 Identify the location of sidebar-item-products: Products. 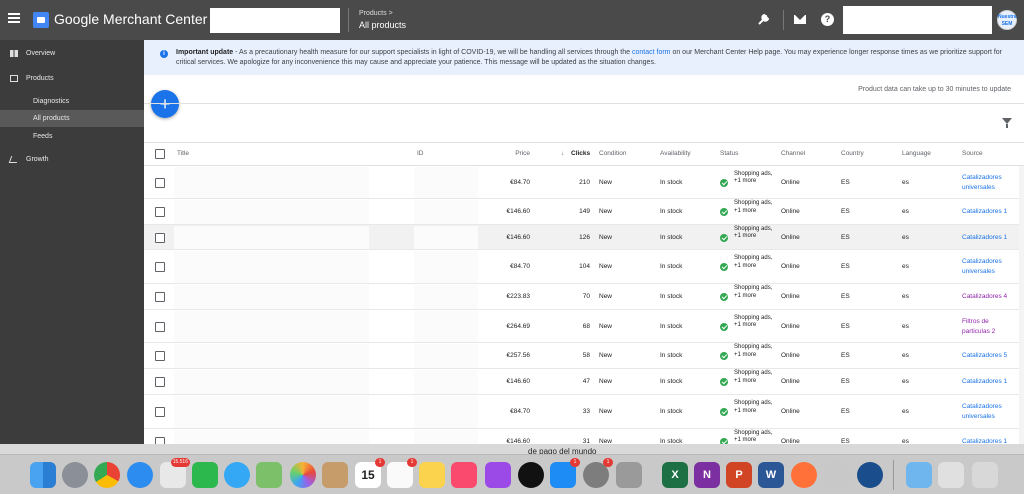
(72, 78).